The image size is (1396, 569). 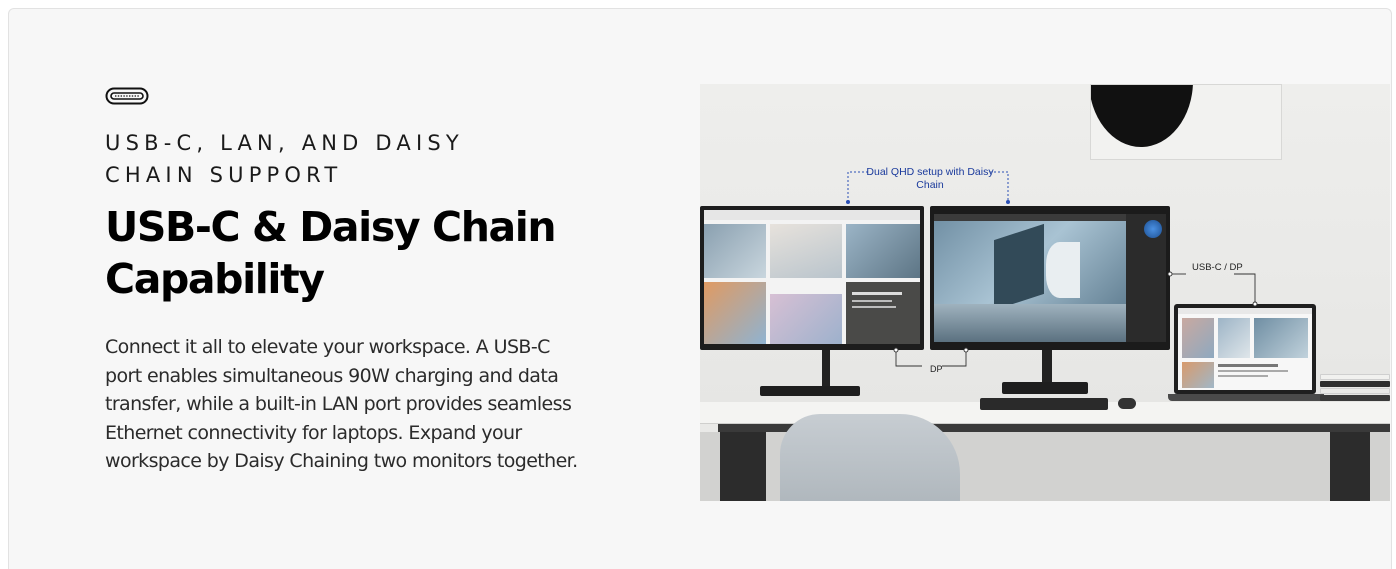 What do you see at coordinates (127, 96) in the screenshot?
I see `usb-c-port-icon` at bounding box center [127, 96].